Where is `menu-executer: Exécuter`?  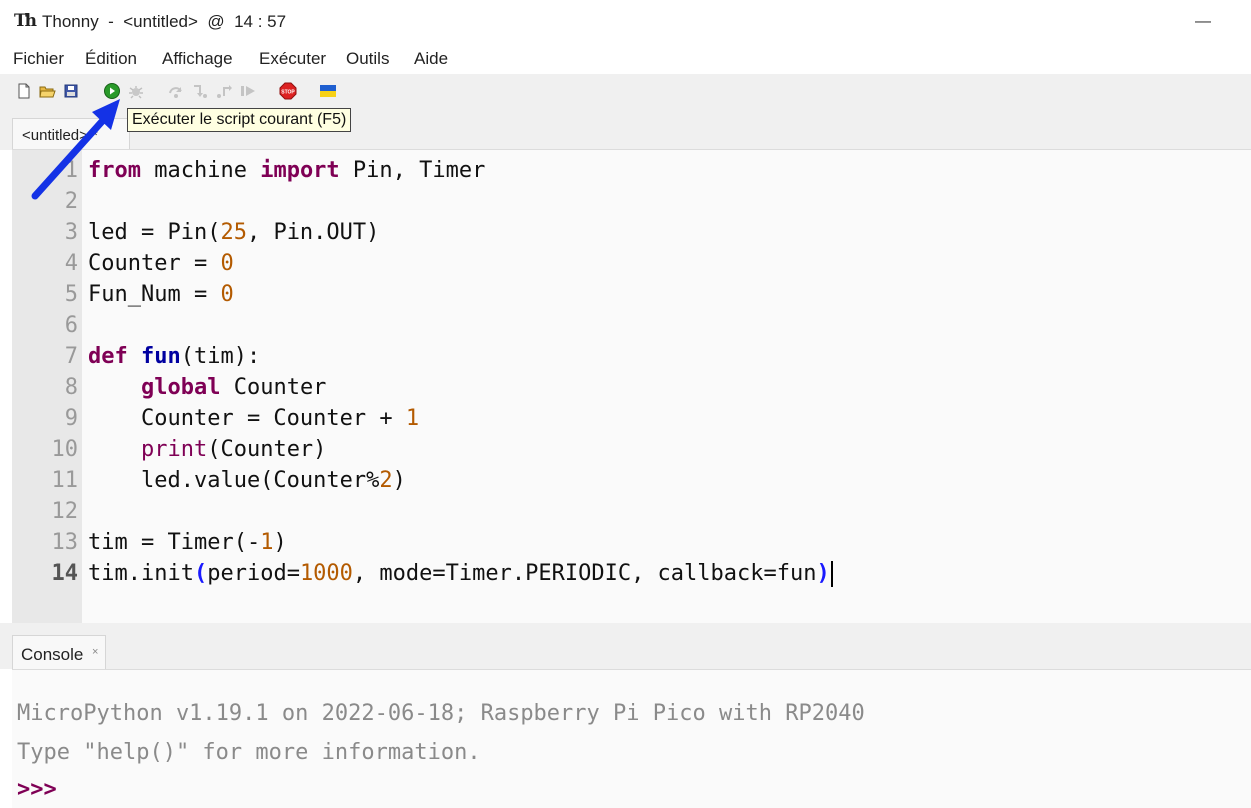
menu-executer: Exécuter is located at coordinates (292, 59).